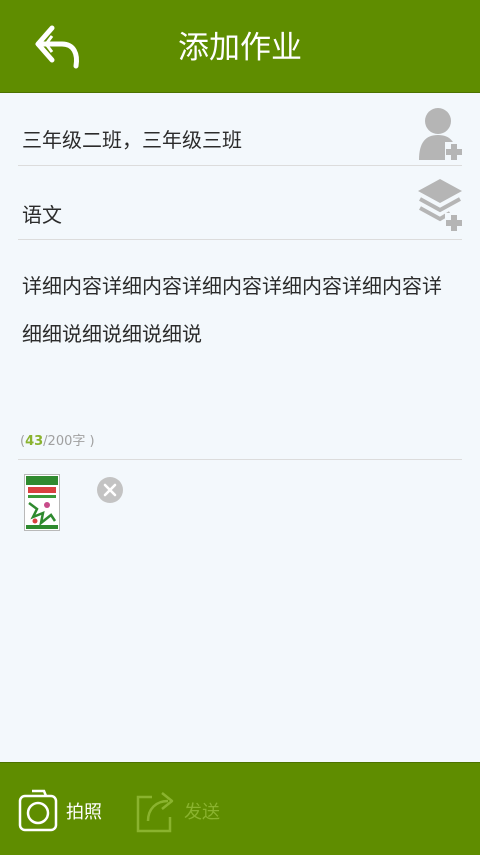 The width and height of the screenshot is (480, 855). Describe the element at coordinates (42, 215) in the screenshot. I see `subject-value: 语文` at that location.